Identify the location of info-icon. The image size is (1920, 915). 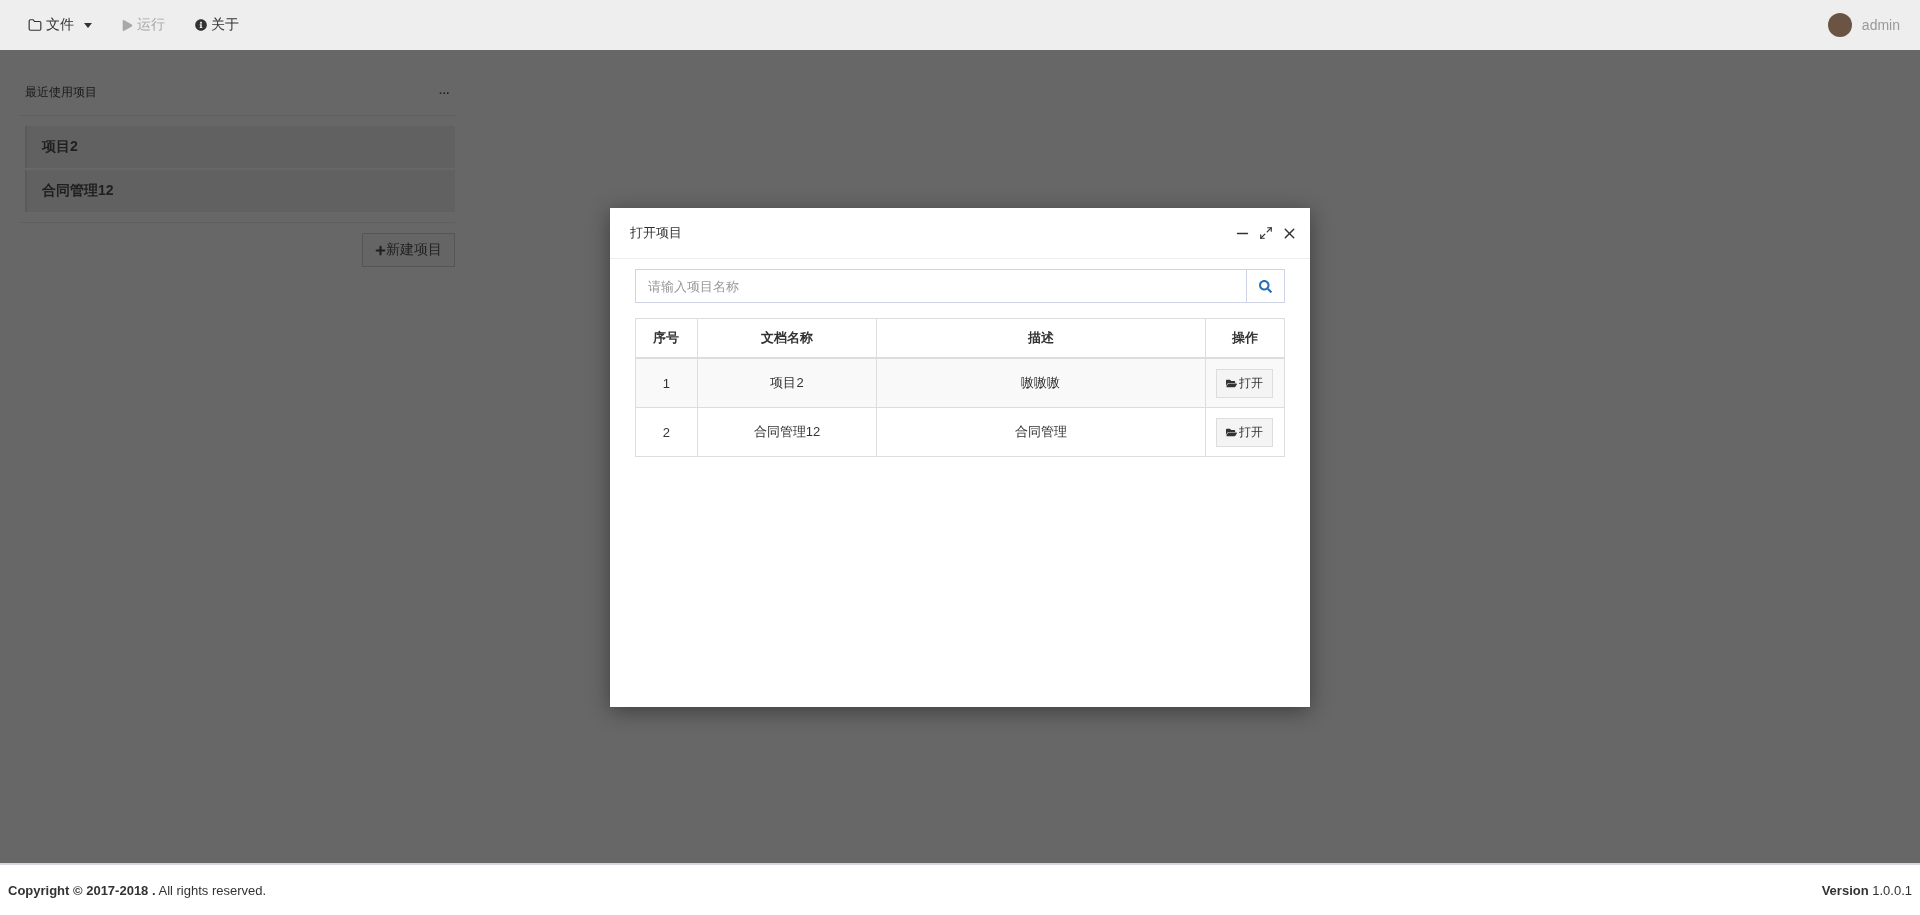
(201, 25).